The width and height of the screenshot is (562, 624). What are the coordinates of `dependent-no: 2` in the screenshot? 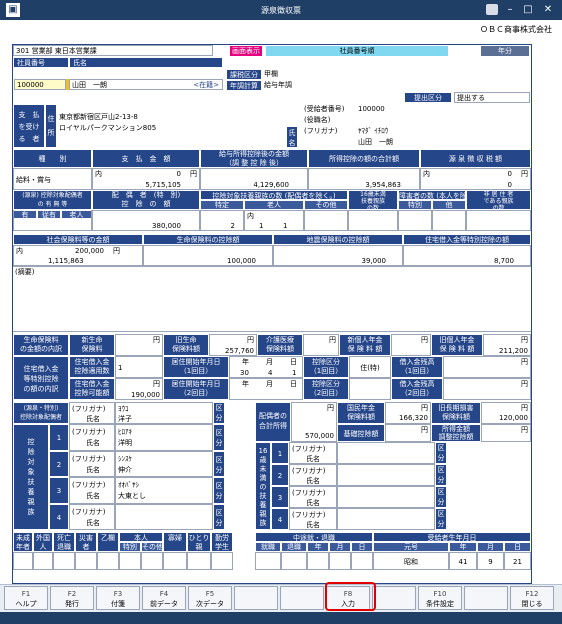 It's located at (59, 463).